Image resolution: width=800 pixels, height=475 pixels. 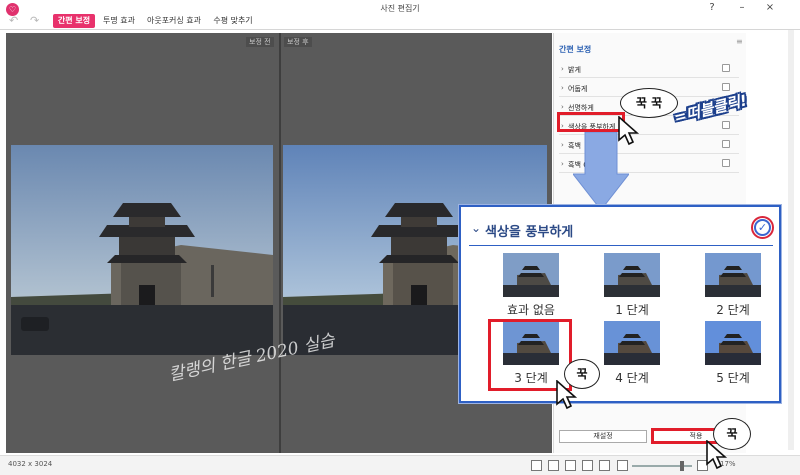 I want to click on panel-menu-icon: ≡, so click(x=739, y=41).